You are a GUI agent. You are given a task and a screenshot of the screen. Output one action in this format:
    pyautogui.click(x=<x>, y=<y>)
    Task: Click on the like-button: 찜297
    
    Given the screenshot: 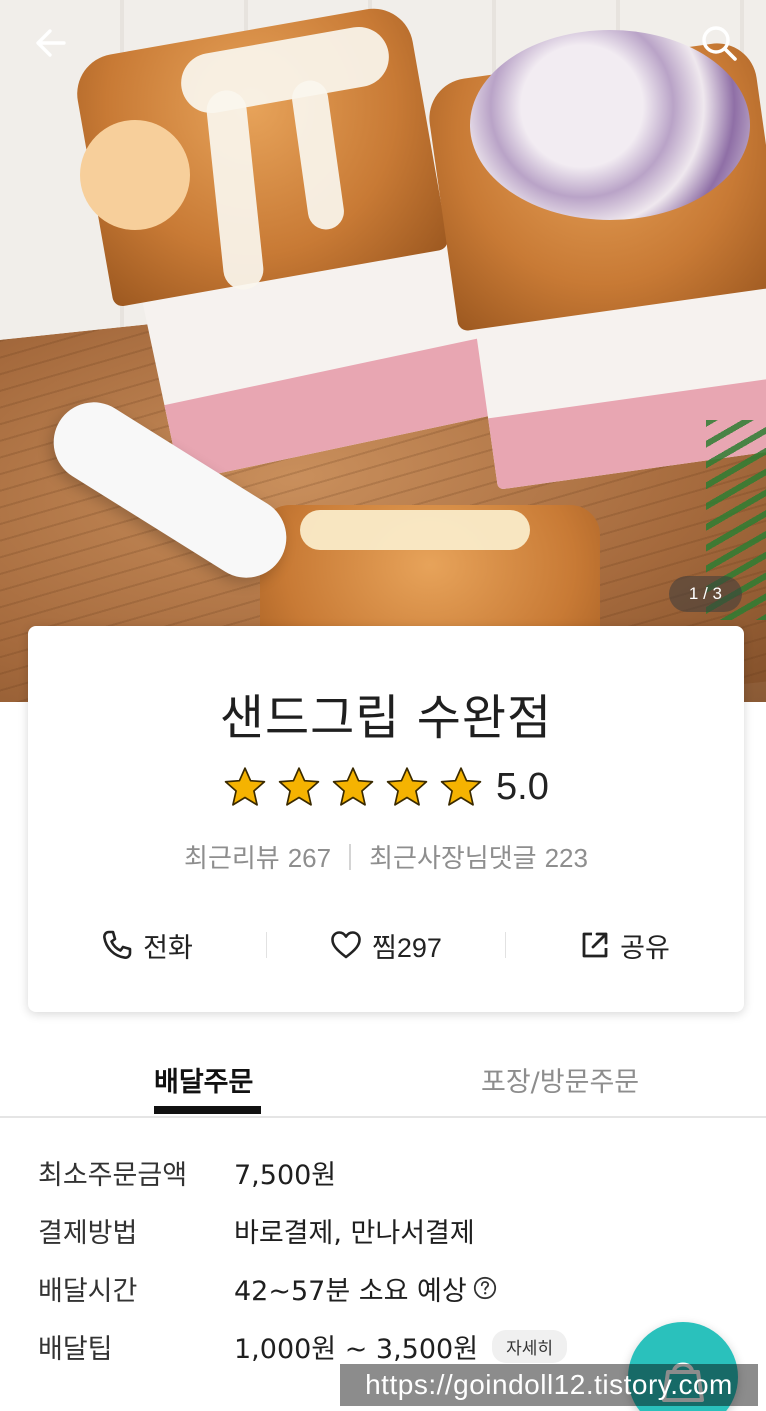 What is the action you would take?
    pyautogui.click(x=386, y=945)
    